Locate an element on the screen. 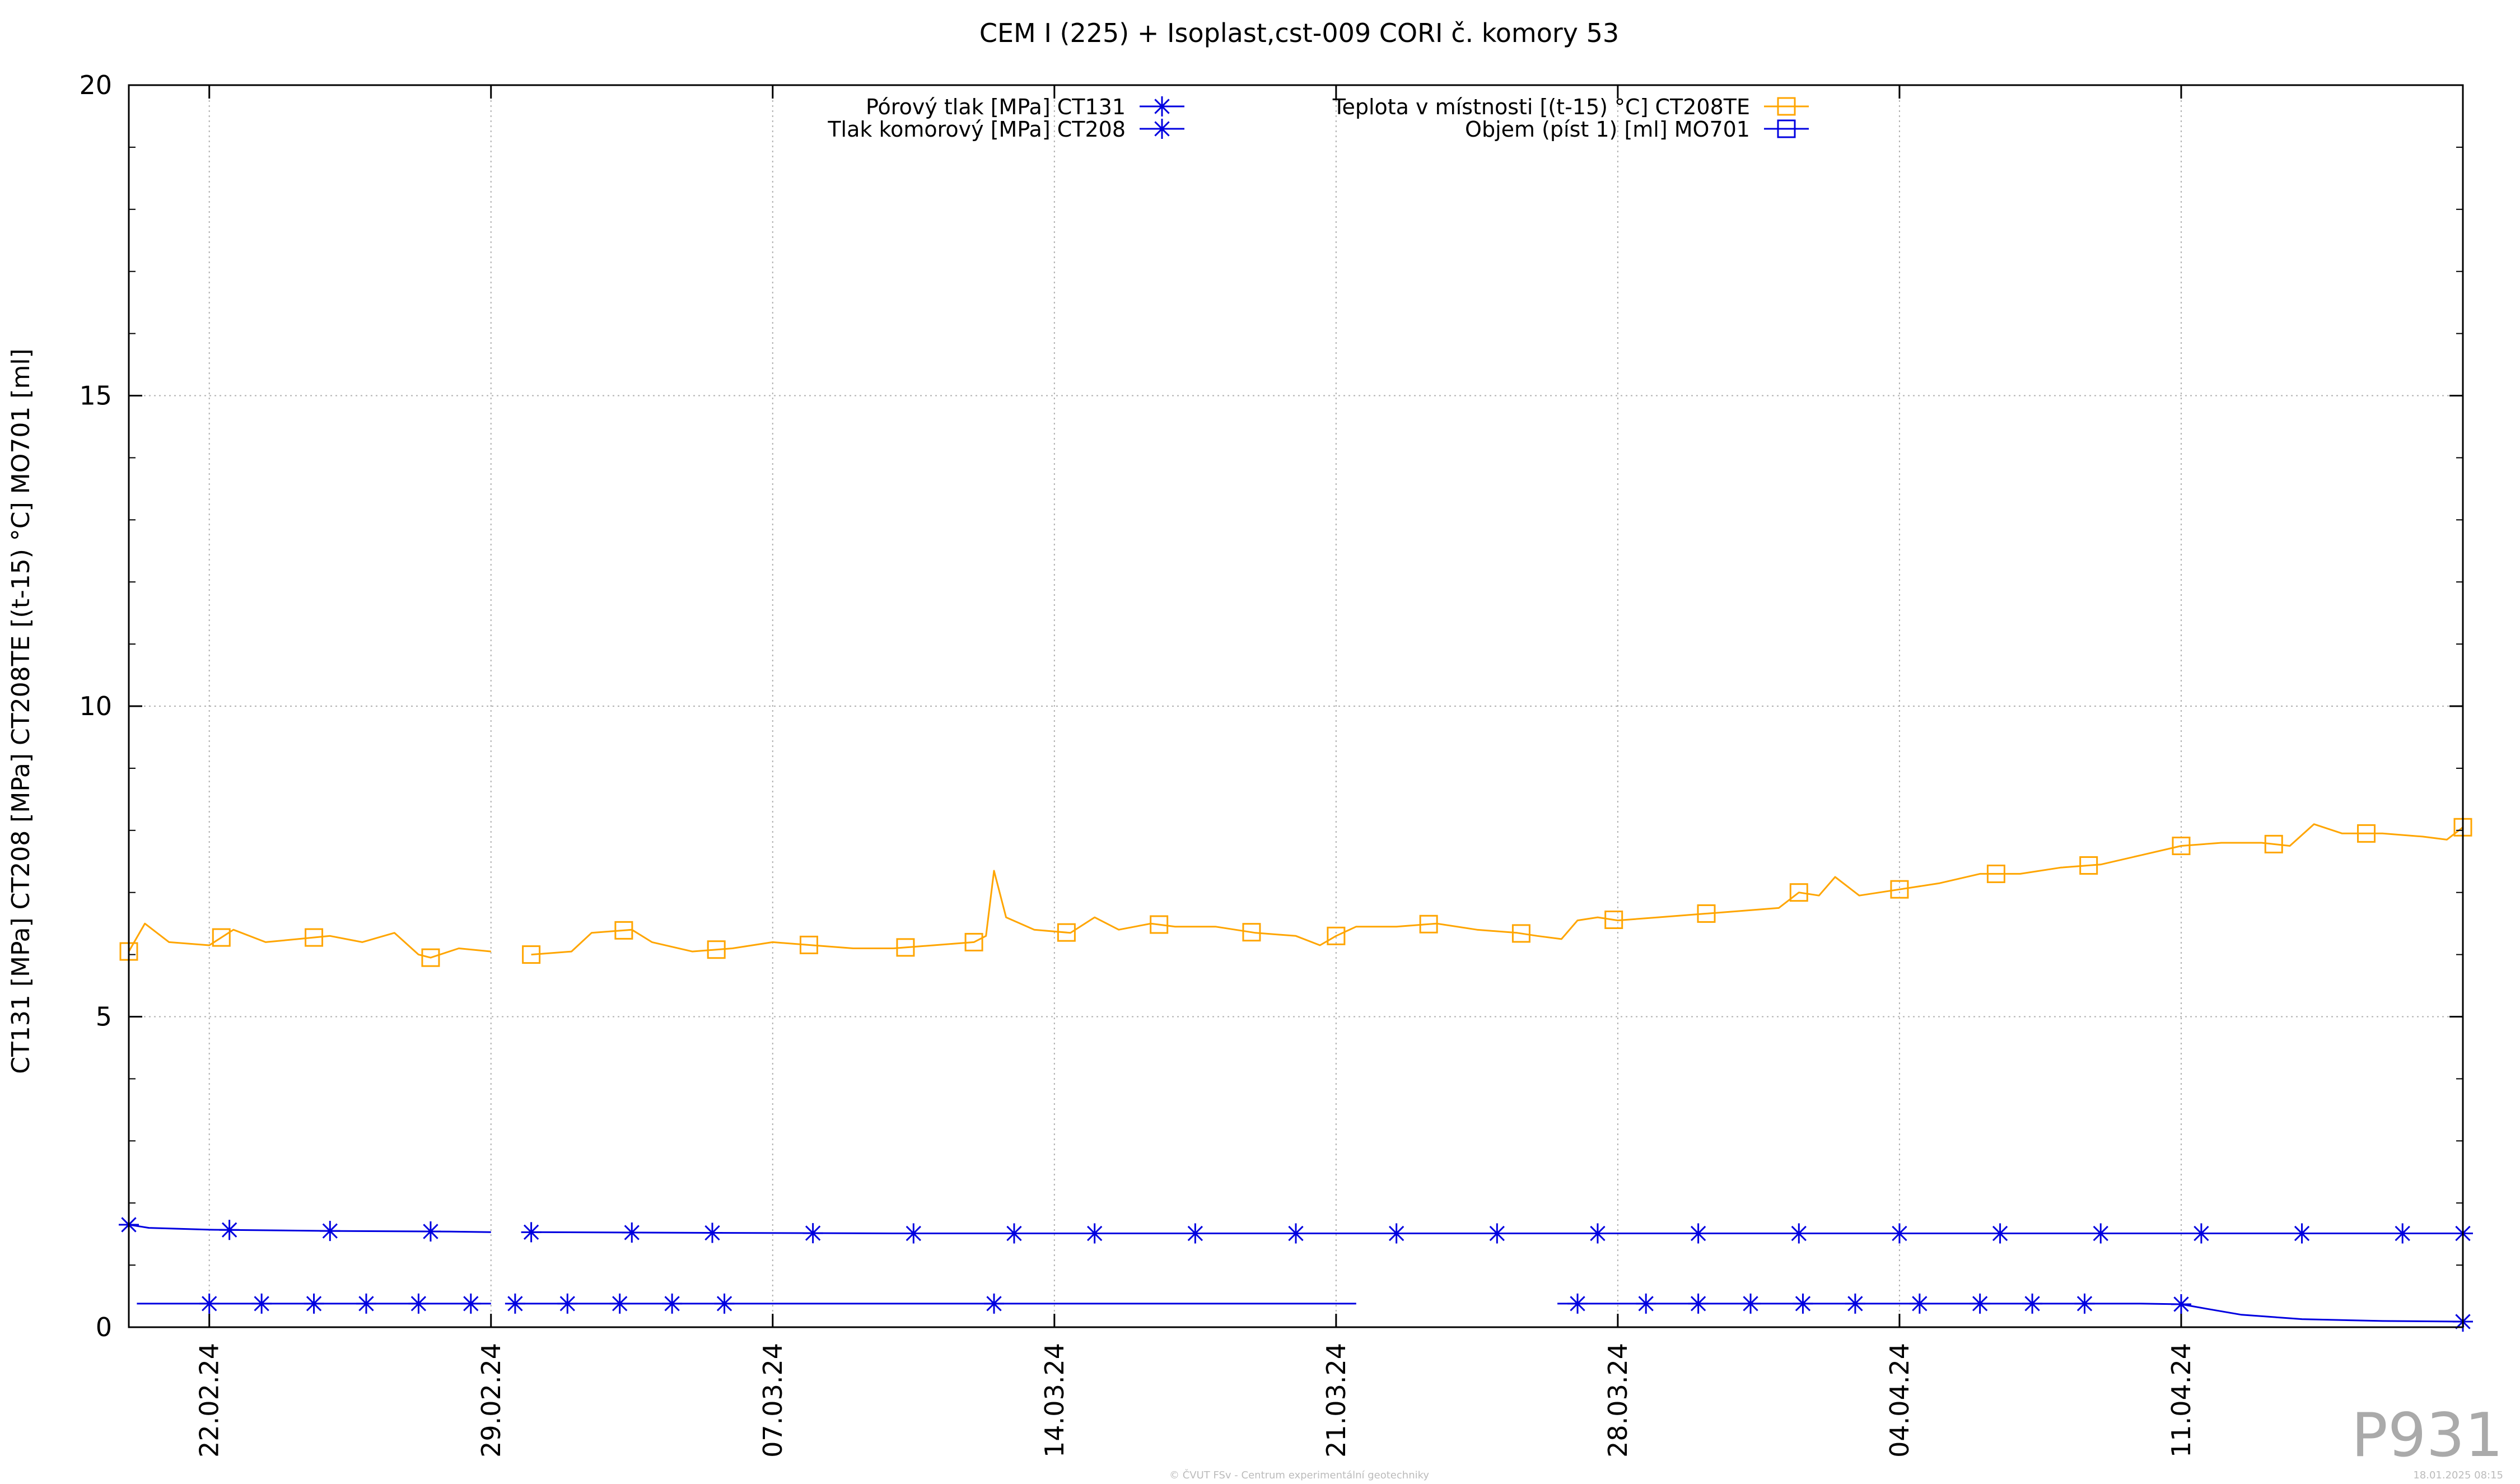  y-tick-label: 20 is located at coordinates (96, 85).